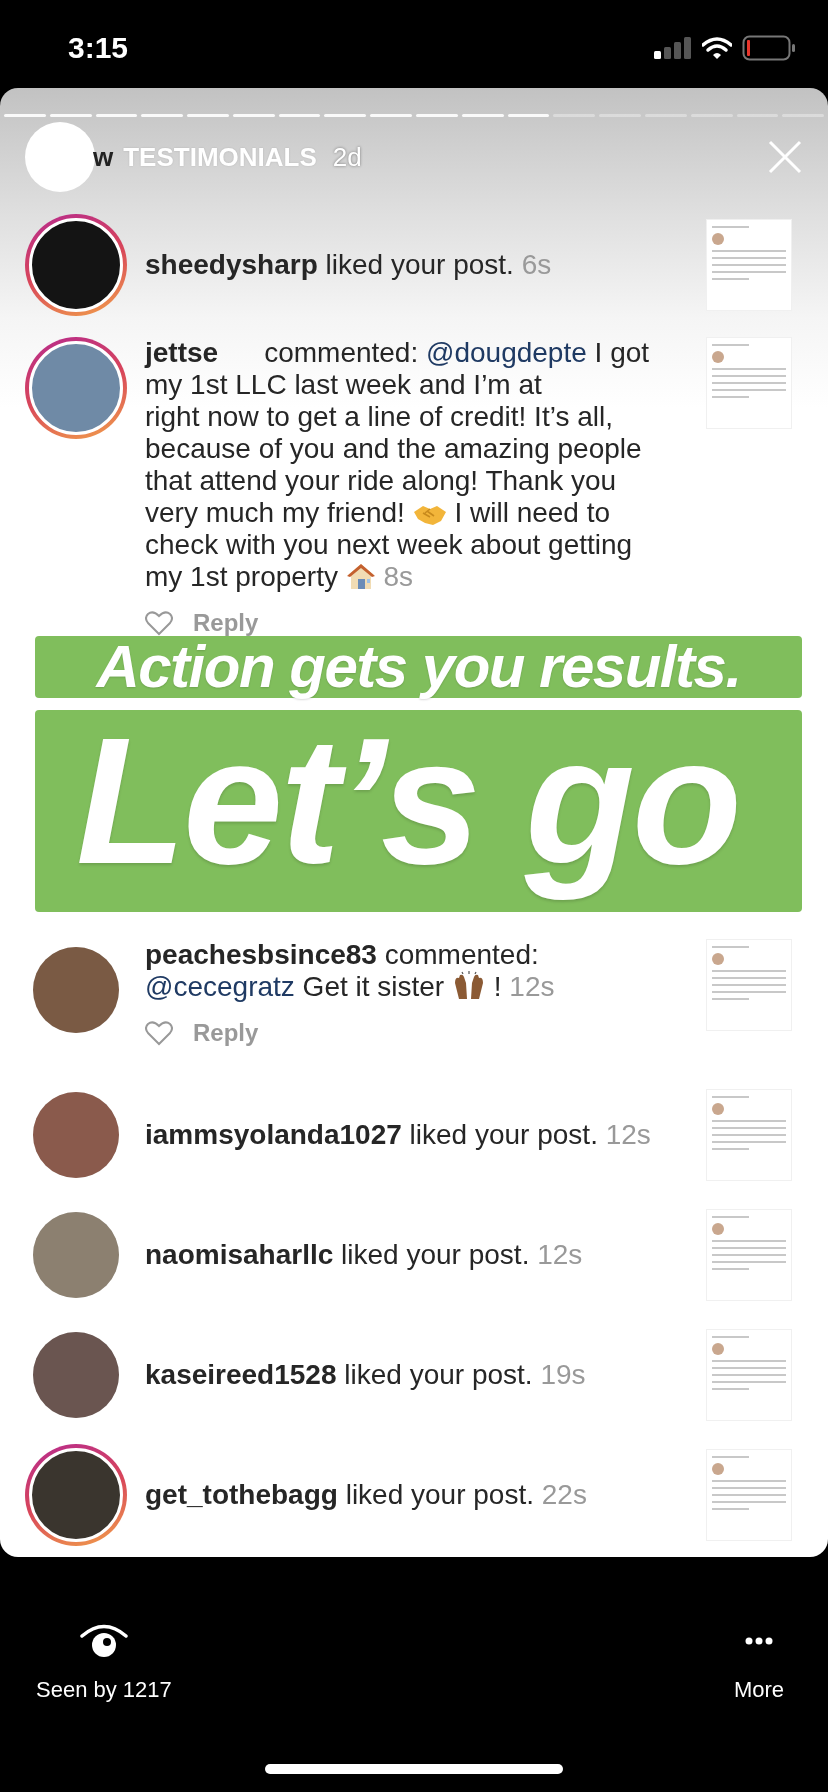 The width and height of the screenshot is (828, 1792). Describe the element at coordinates (98, 47) in the screenshot. I see `status-time: 3:15` at that location.